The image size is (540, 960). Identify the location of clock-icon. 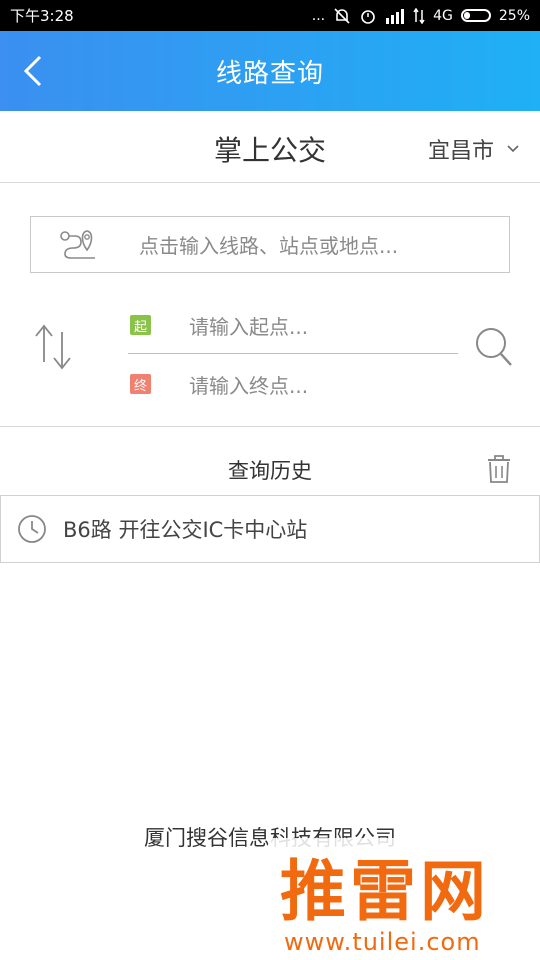
(32, 529).